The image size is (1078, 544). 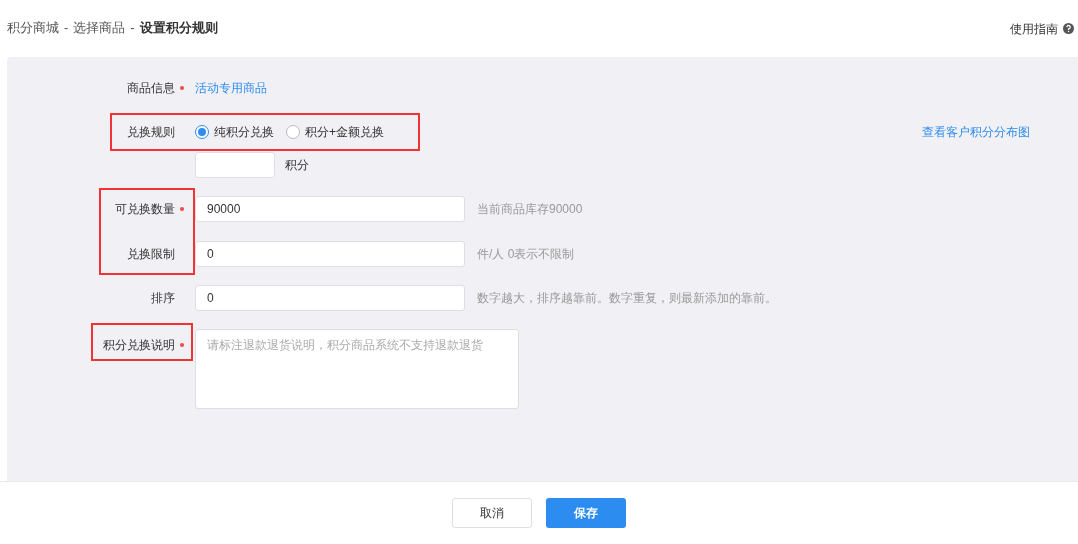 I want to click on breadcrumb-item: 设置积分规则, so click(x=178, y=27).